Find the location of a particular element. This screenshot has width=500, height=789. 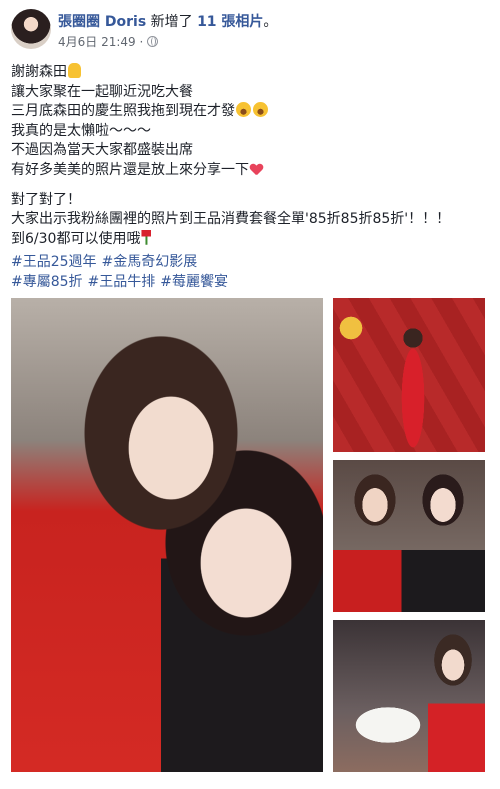

hashtag-link: #王品25週年 is located at coordinates (54, 262).